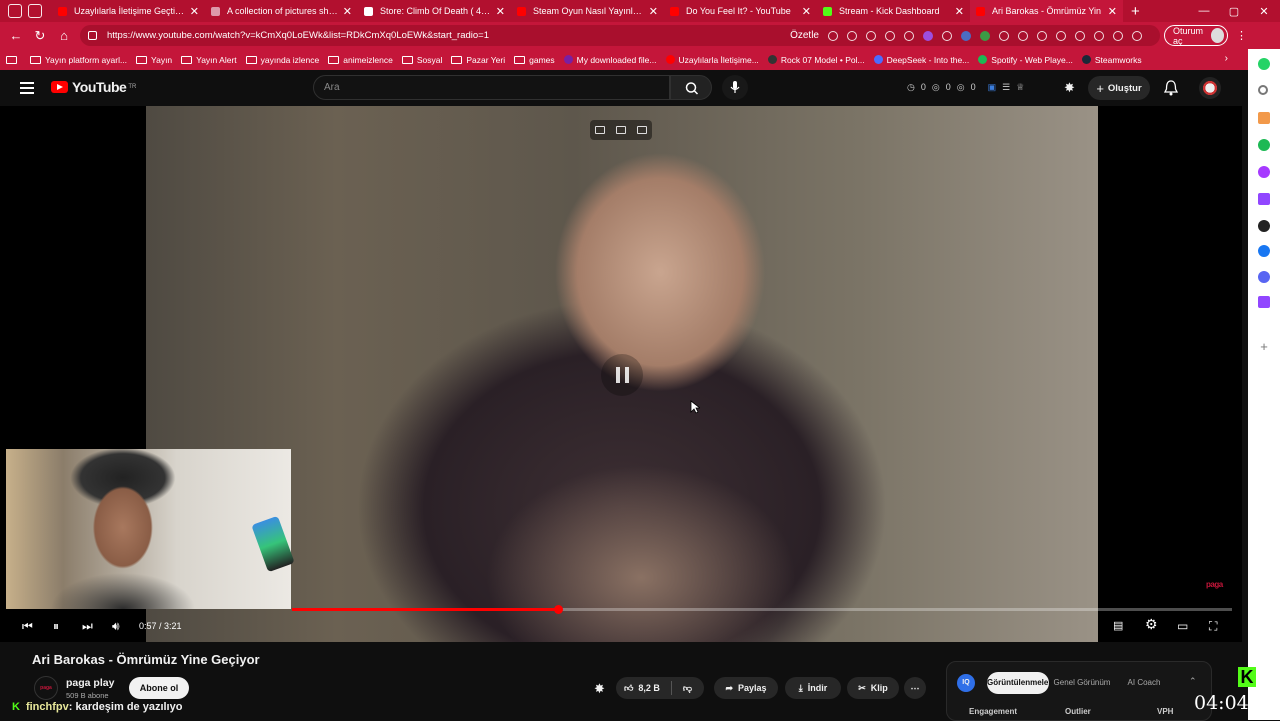 This screenshot has width=1280, height=721. I want to click on channel-avatar: paga, so click(46, 688).